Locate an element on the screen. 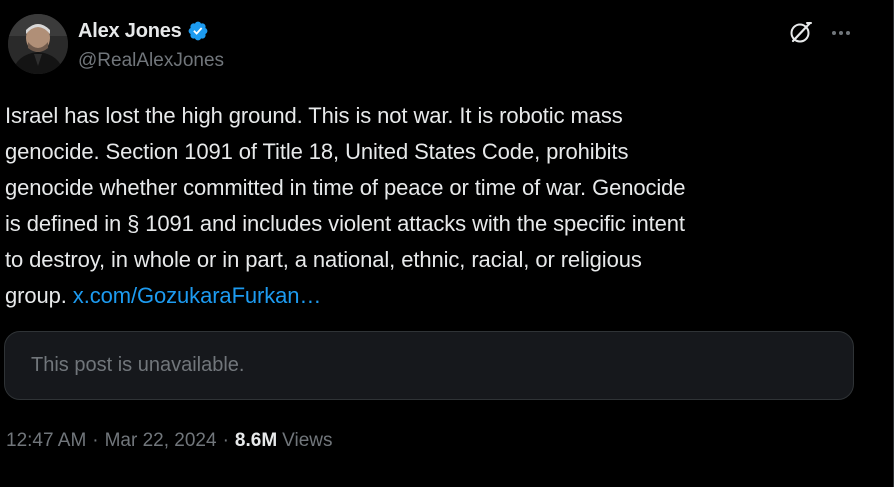 The width and height of the screenshot is (894, 487). quote-unavailable-text: This post is unavailable. is located at coordinates (138, 365).